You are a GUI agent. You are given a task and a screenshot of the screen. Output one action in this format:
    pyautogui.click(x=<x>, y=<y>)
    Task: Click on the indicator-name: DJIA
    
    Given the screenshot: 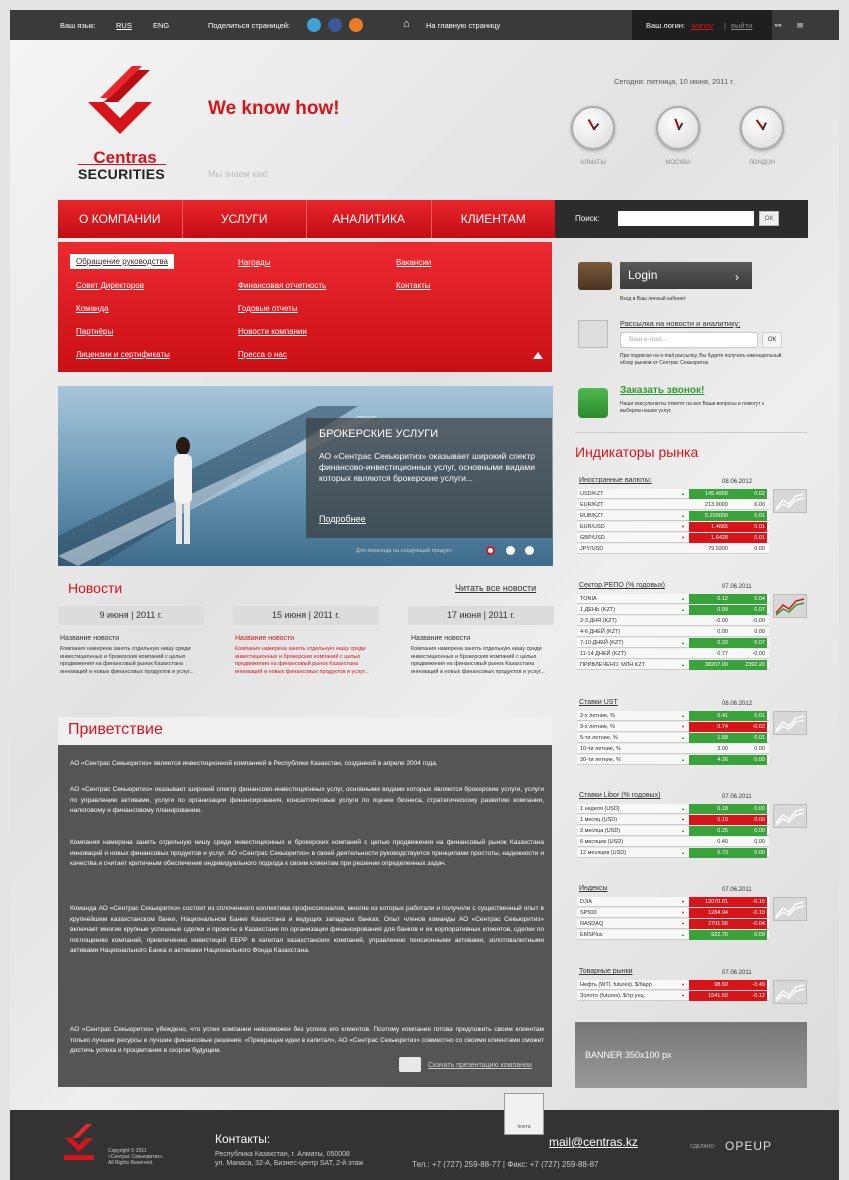 What is the action you would take?
    pyautogui.click(x=586, y=902)
    